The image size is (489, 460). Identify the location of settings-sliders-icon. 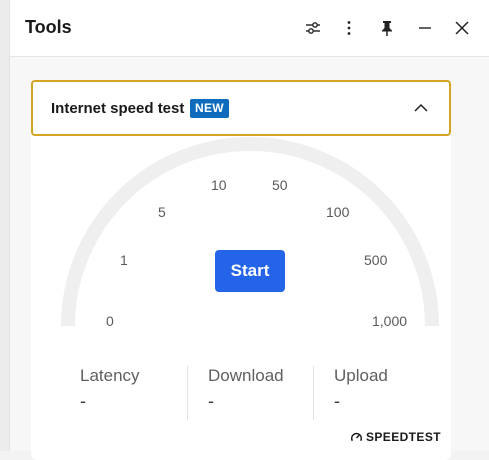
(313, 28).